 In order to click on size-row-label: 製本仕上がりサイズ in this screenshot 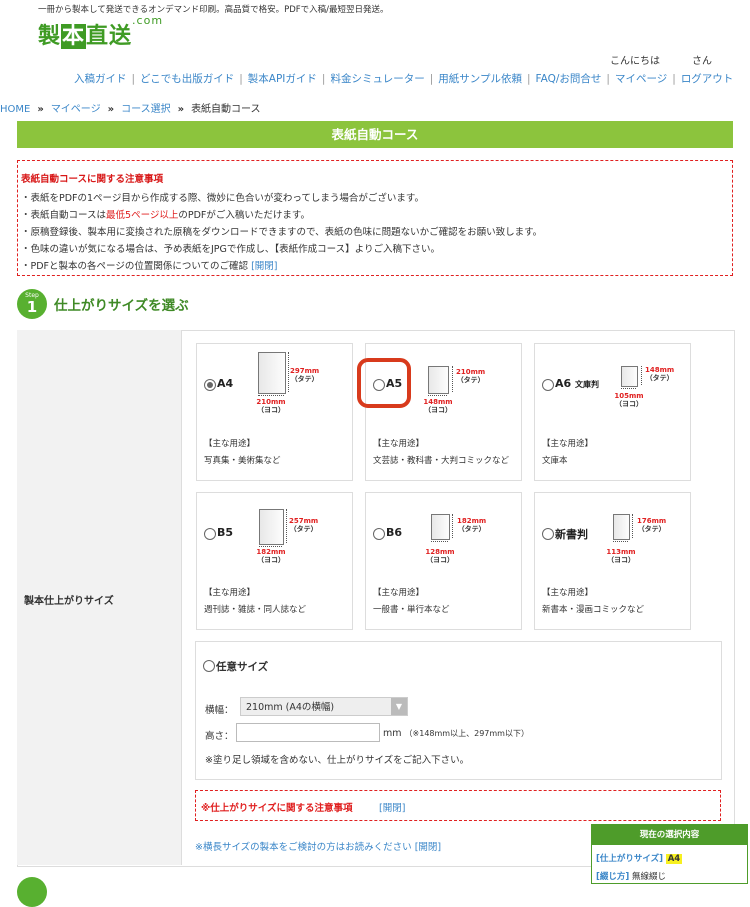, I will do `click(69, 601)`.